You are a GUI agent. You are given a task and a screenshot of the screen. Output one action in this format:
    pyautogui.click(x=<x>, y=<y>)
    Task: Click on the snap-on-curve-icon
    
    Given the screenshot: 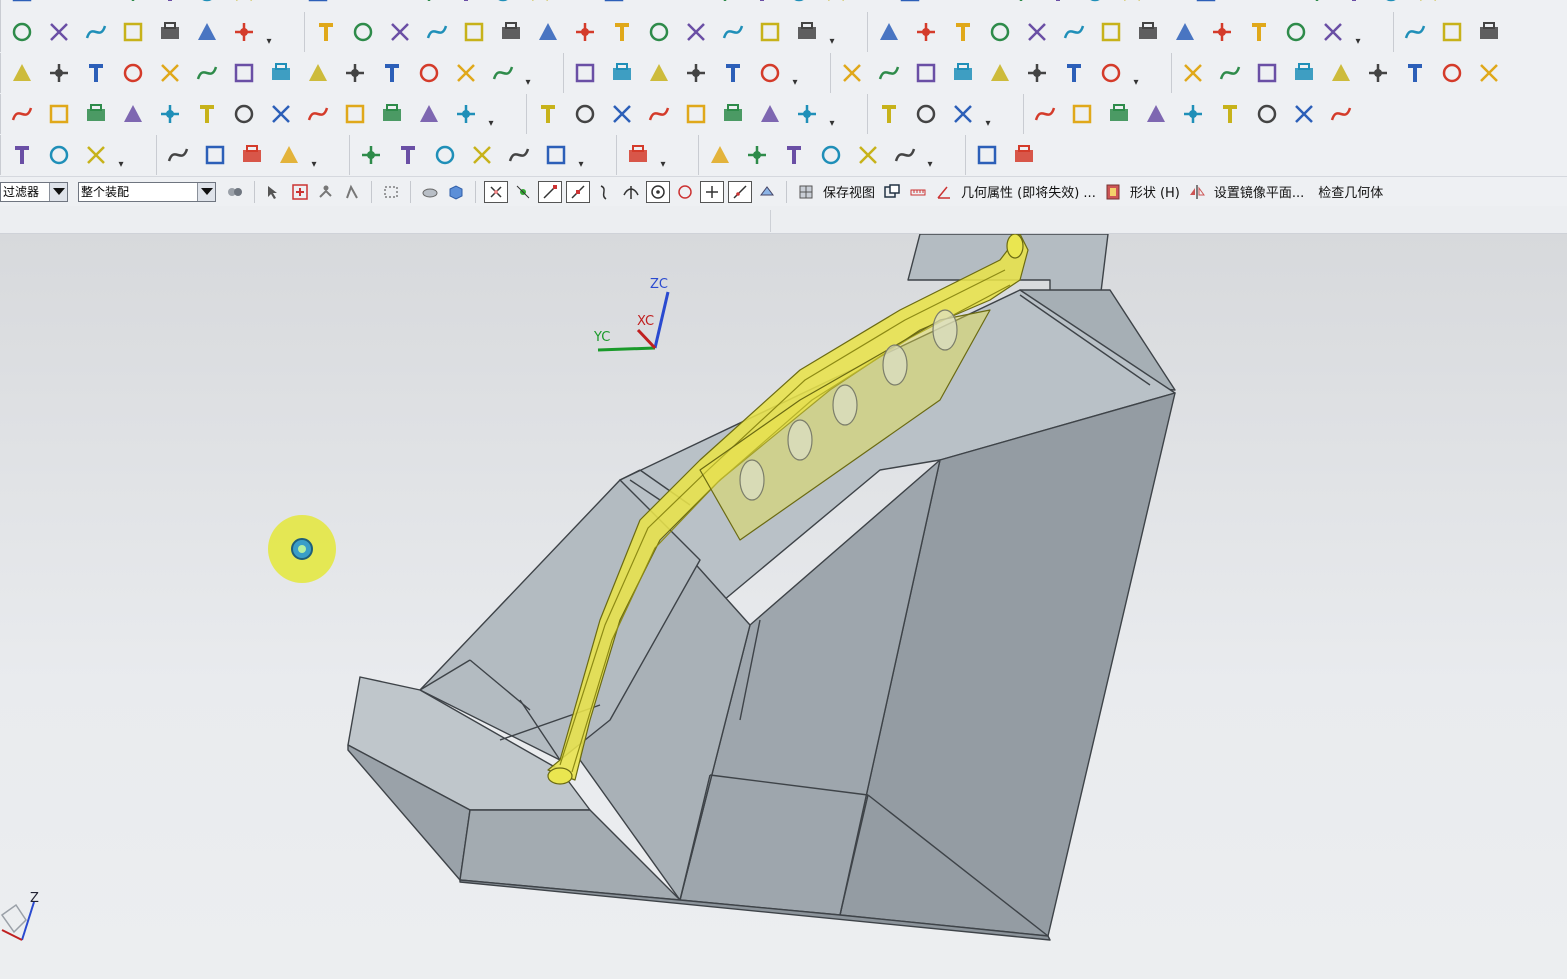 What is the action you would take?
    pyautogui.click(x=740, y=191)
    